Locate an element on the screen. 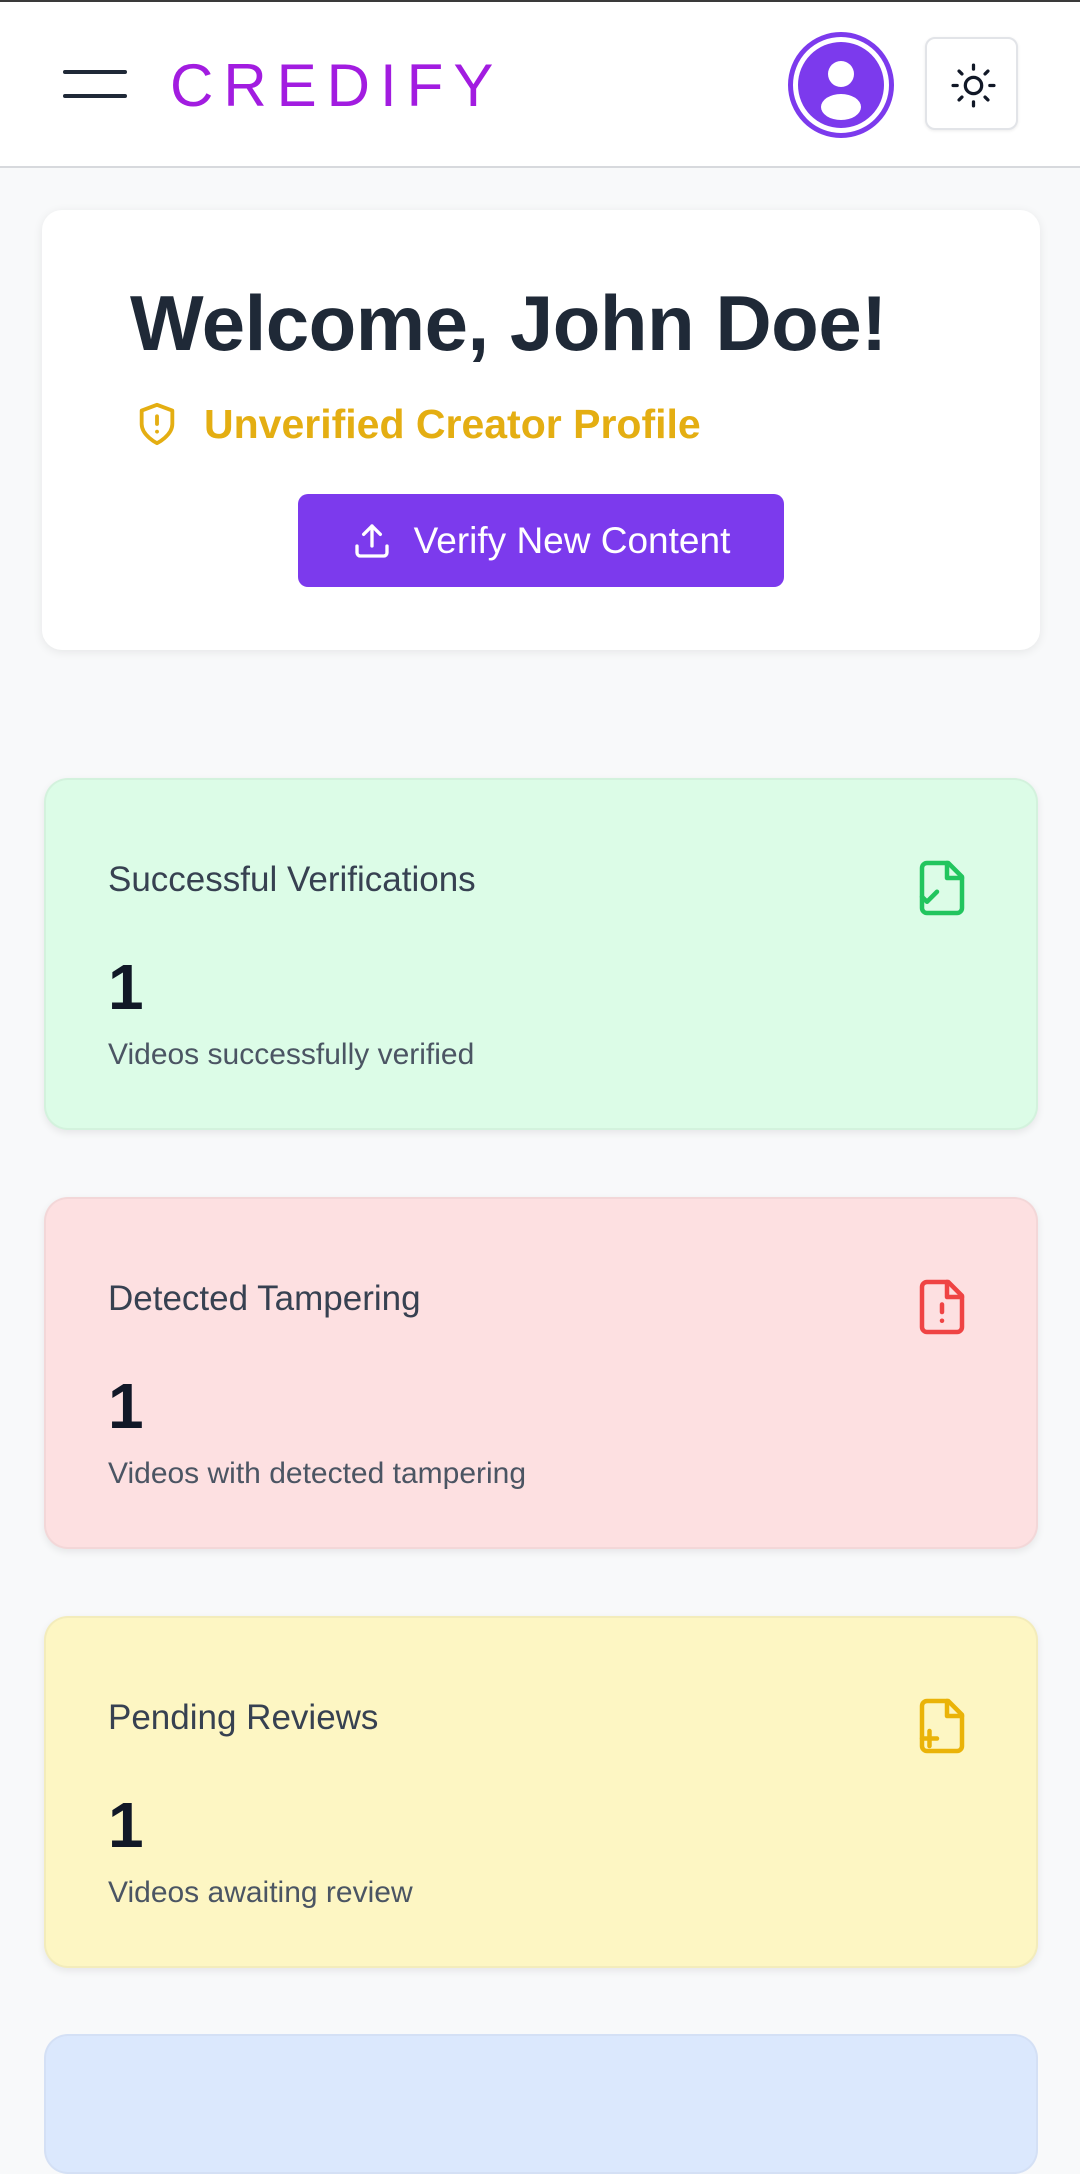 This screenshot has width=1080, height=2174. stat-title: Successful Verifications is located at coordinates (292, 879).